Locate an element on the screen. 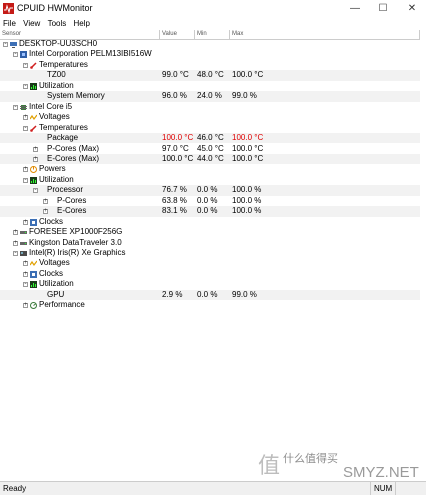 The width and height of the screenshot is (426, 495). menu-help: Help is located at coordinates (81, 23).